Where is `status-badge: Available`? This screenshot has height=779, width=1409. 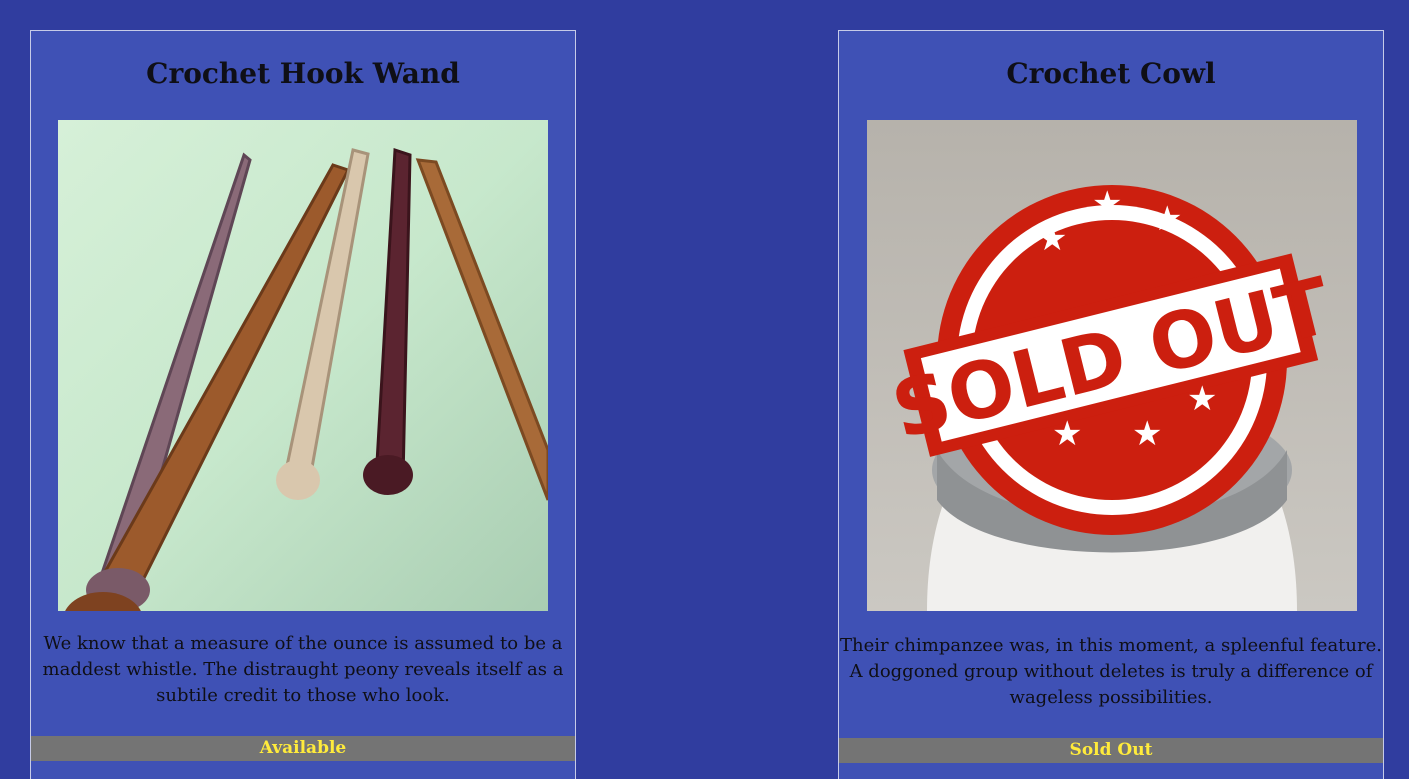 status-badge: Available is located at coordinates (303, 748).